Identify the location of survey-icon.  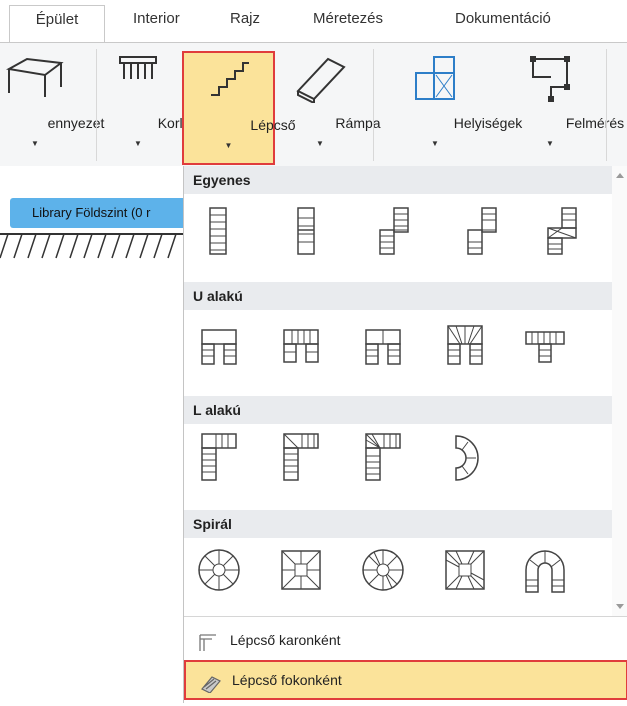
(550, 79).